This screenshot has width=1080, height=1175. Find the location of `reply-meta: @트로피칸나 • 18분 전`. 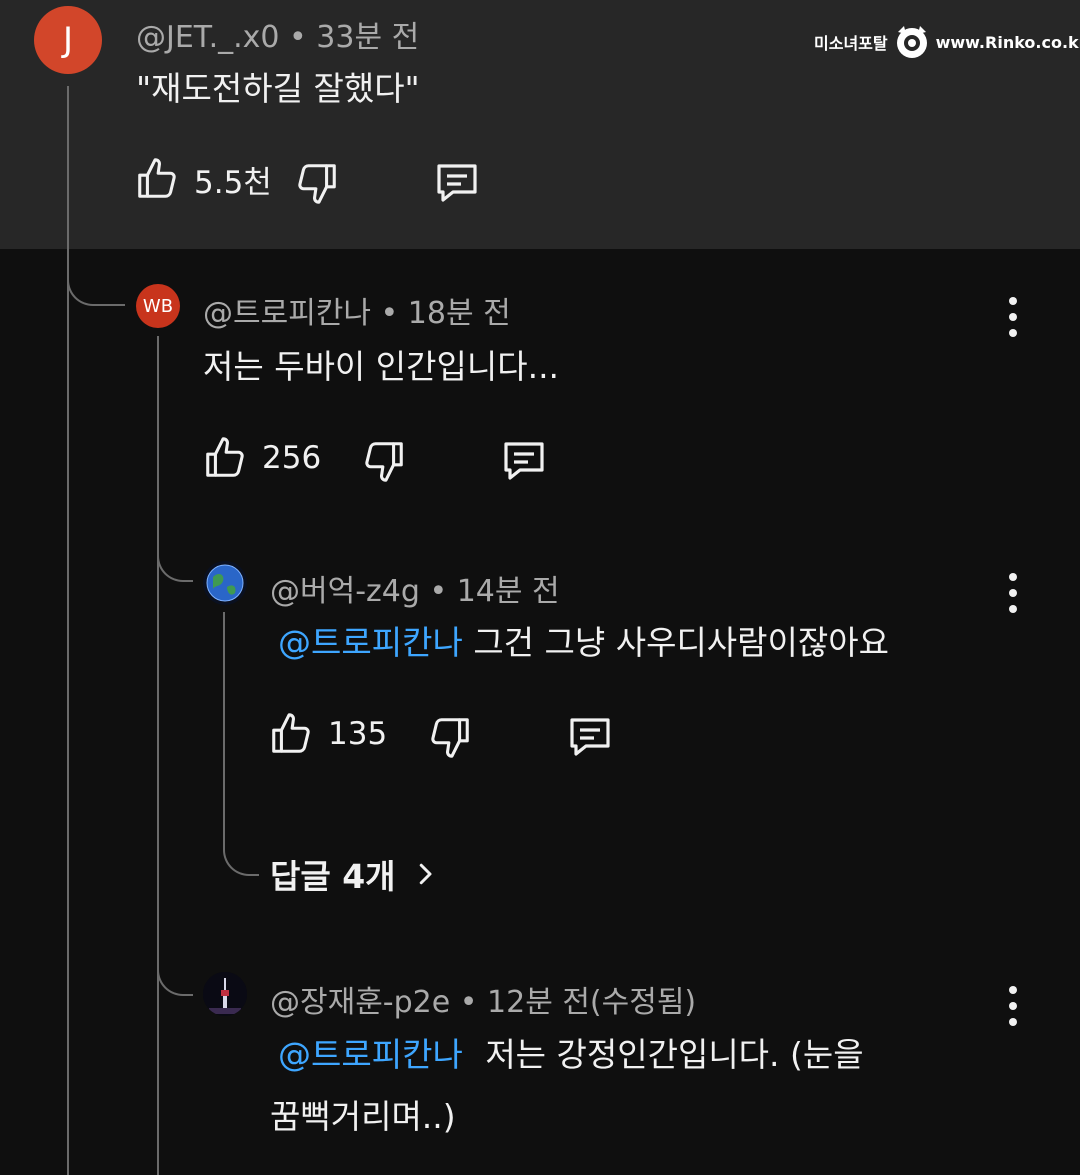

reply-meta: @트로피칸나 • 18분 전 is located at coordinates (357, 310).